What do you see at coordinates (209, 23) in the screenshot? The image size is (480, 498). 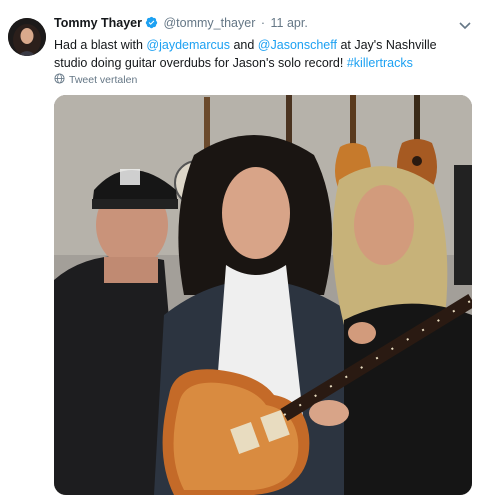 I see `handle: @tommy_thayer` at bounding box center [209, 23].